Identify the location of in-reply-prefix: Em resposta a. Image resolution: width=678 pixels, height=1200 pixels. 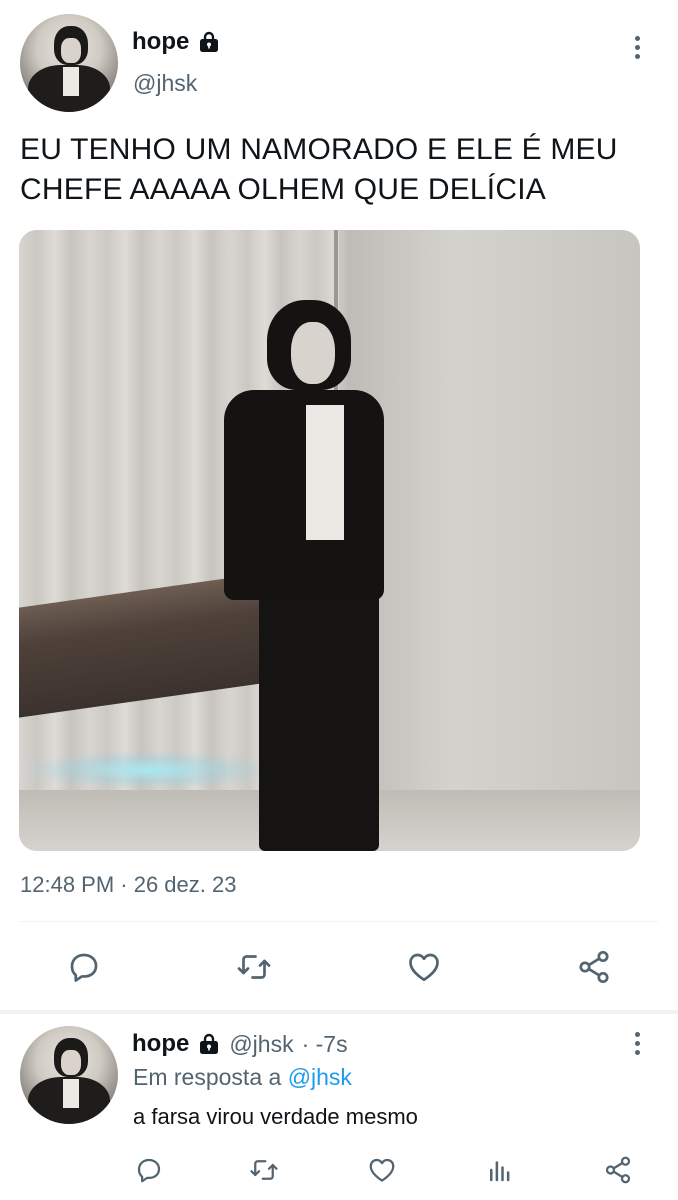
(207, 1077).